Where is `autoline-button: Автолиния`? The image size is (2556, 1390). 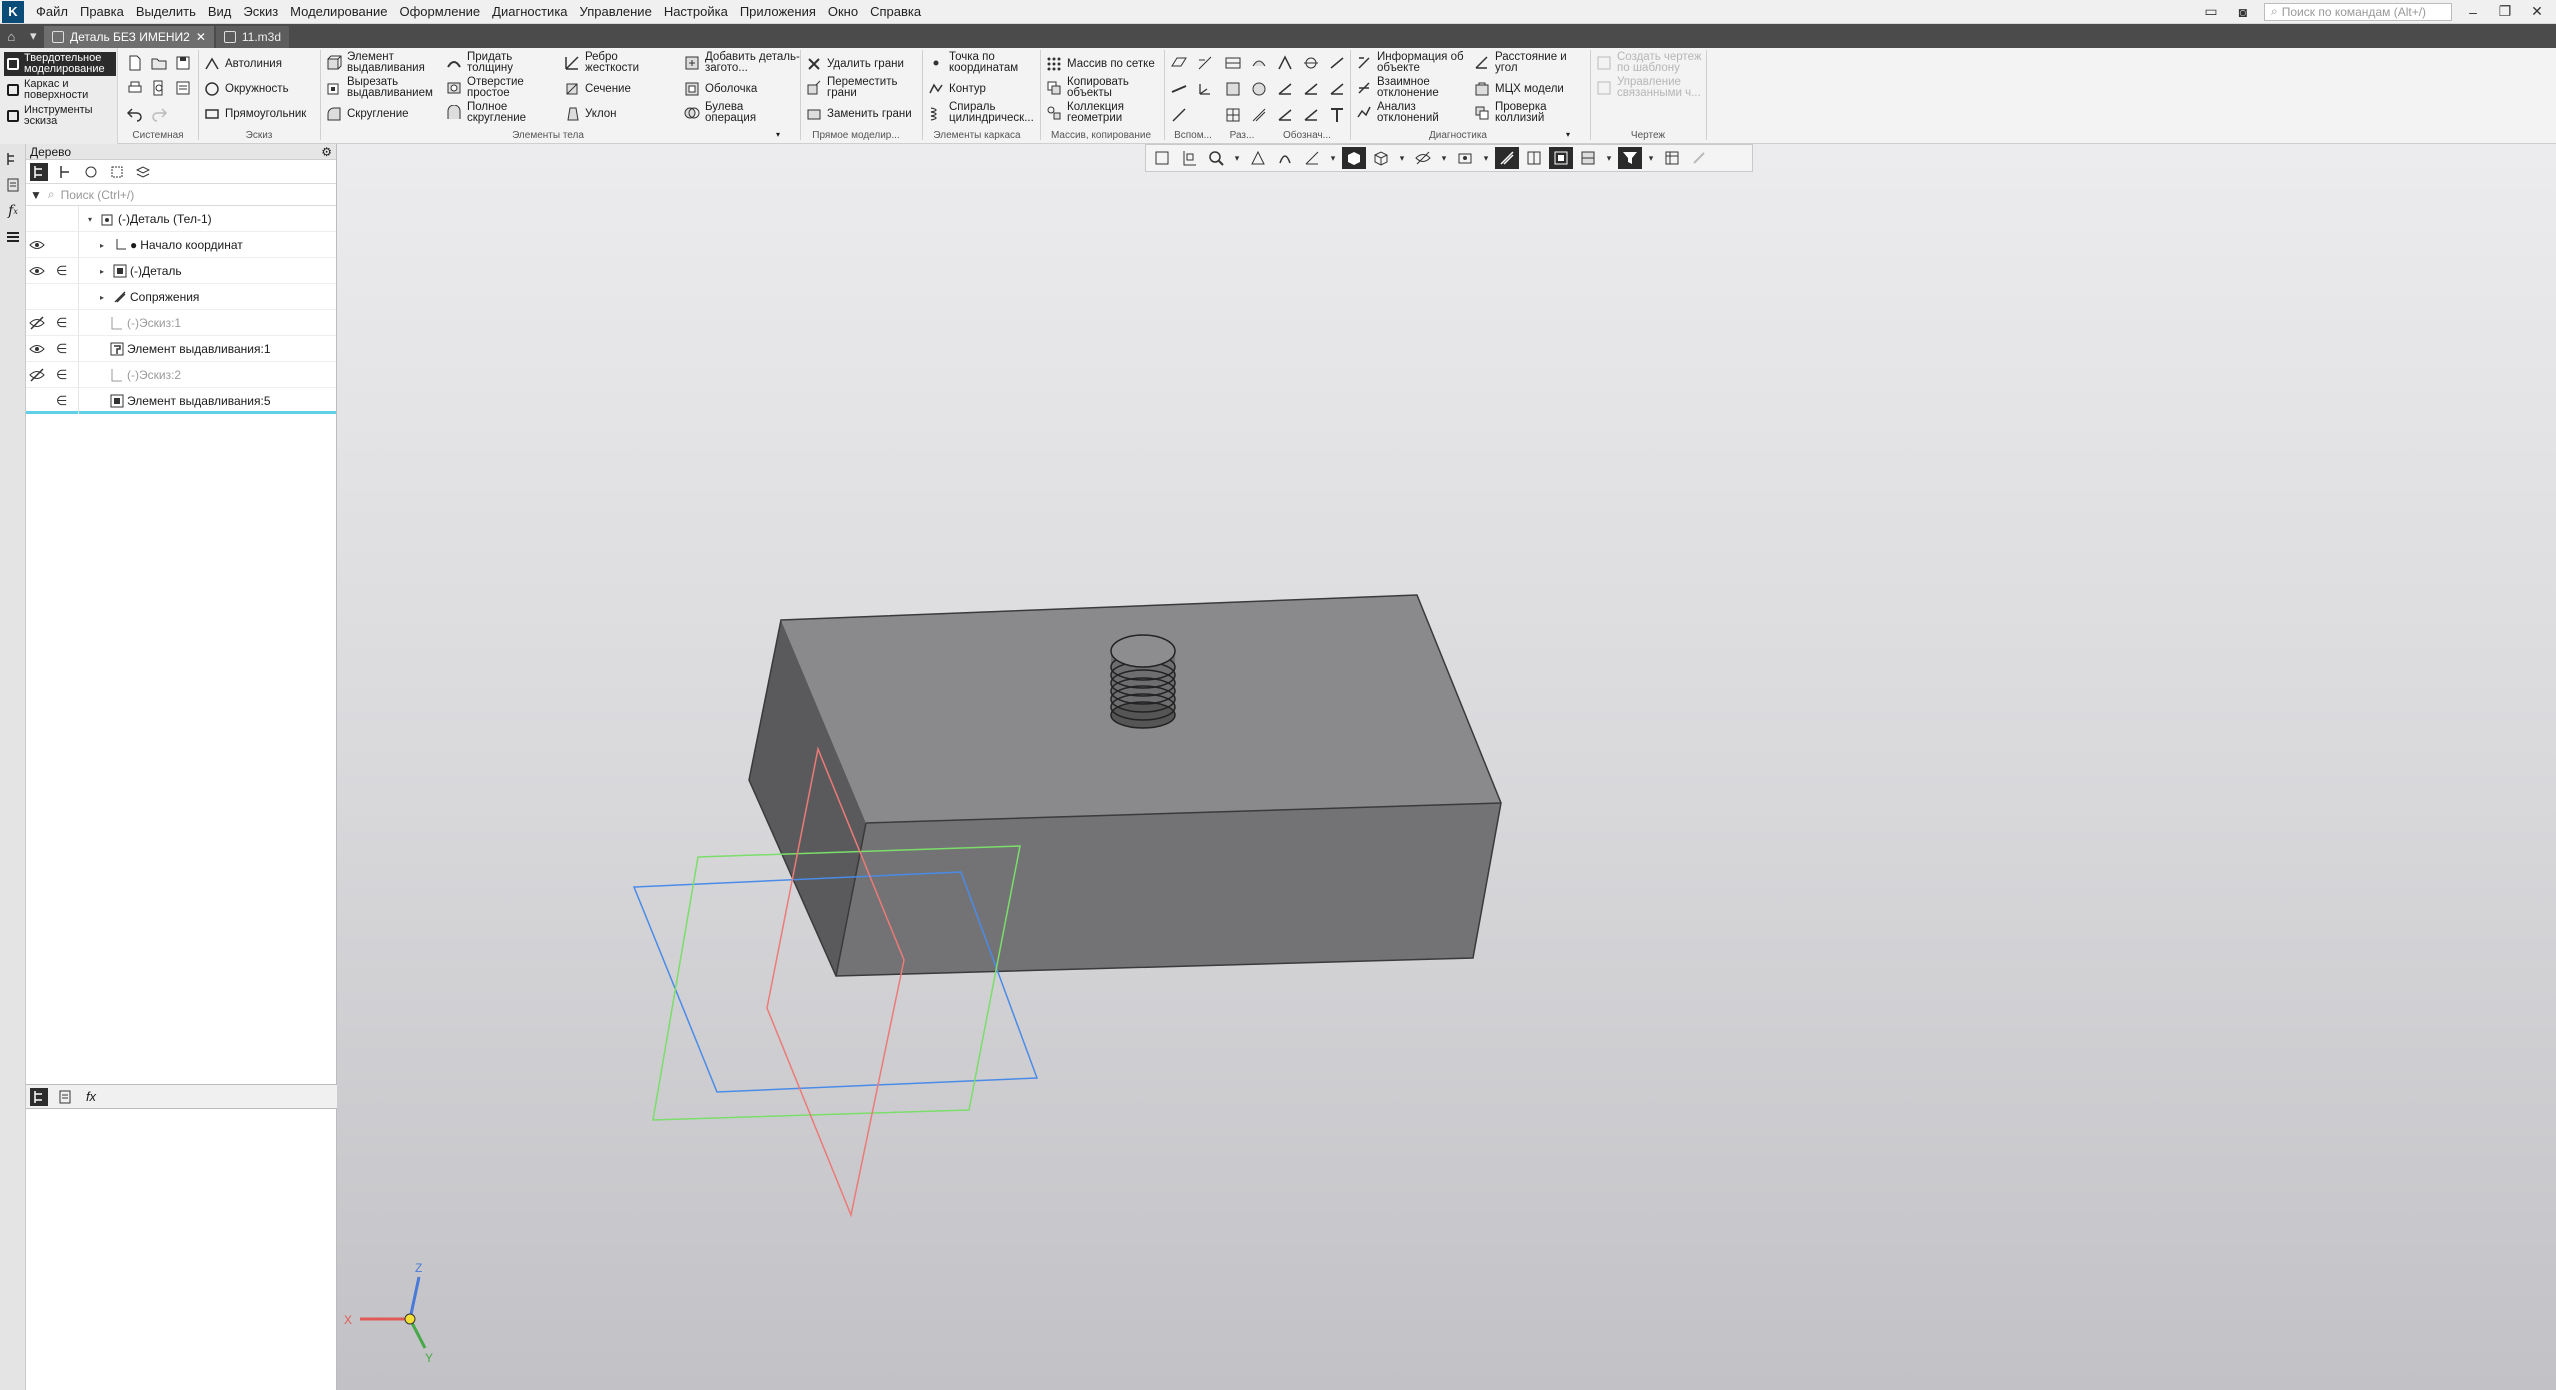 autoline-button: Автолиния is located at coordinates (243, 64).